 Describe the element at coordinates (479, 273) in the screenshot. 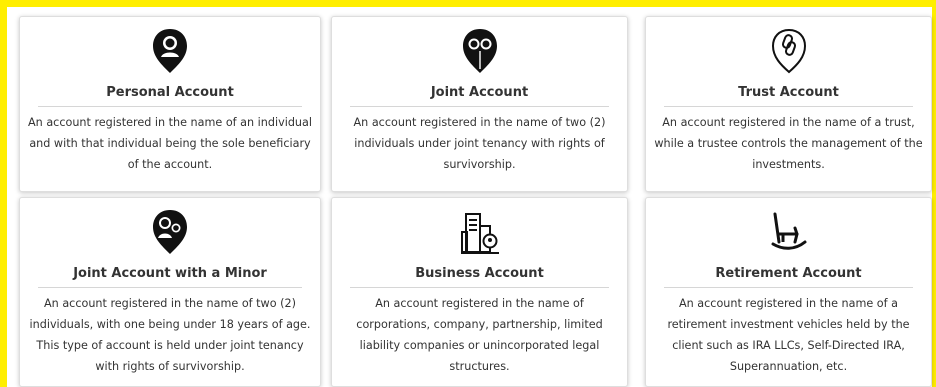

I see `card-title: Business Account` at that location.